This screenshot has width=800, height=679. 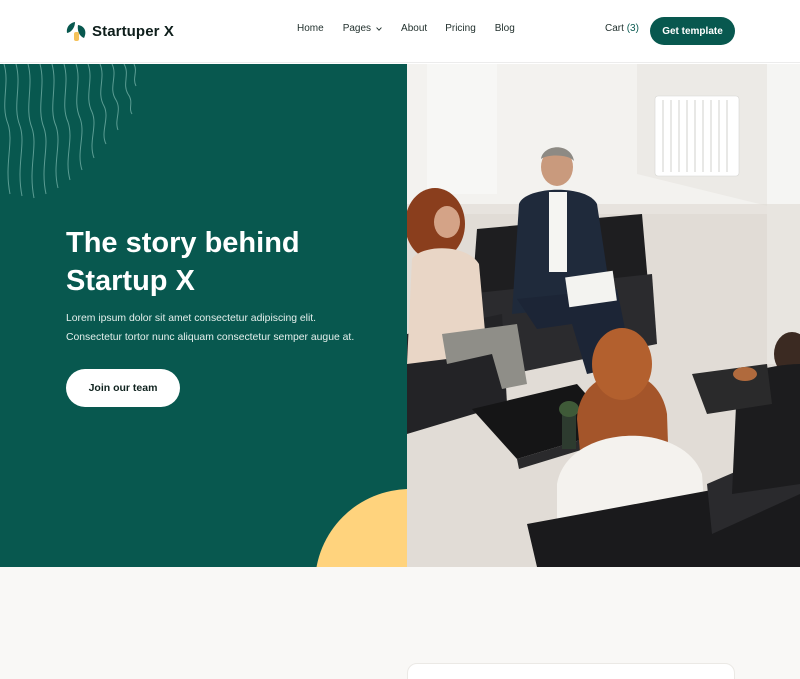 I want to click on join-team-button: Join our team, so click(x=123, y=388).